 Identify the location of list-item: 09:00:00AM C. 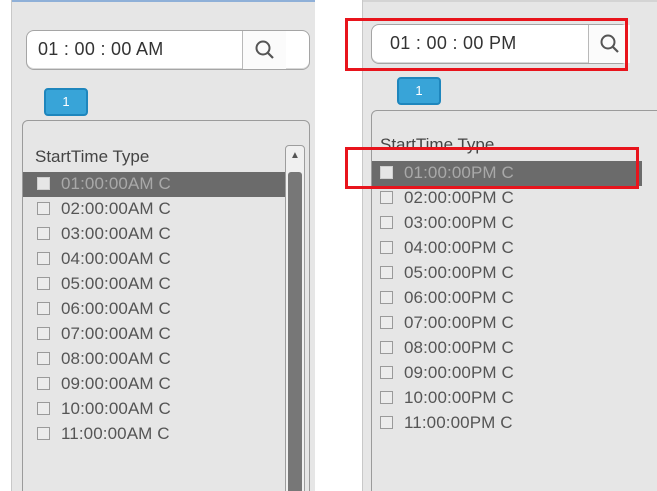
(154, 384).